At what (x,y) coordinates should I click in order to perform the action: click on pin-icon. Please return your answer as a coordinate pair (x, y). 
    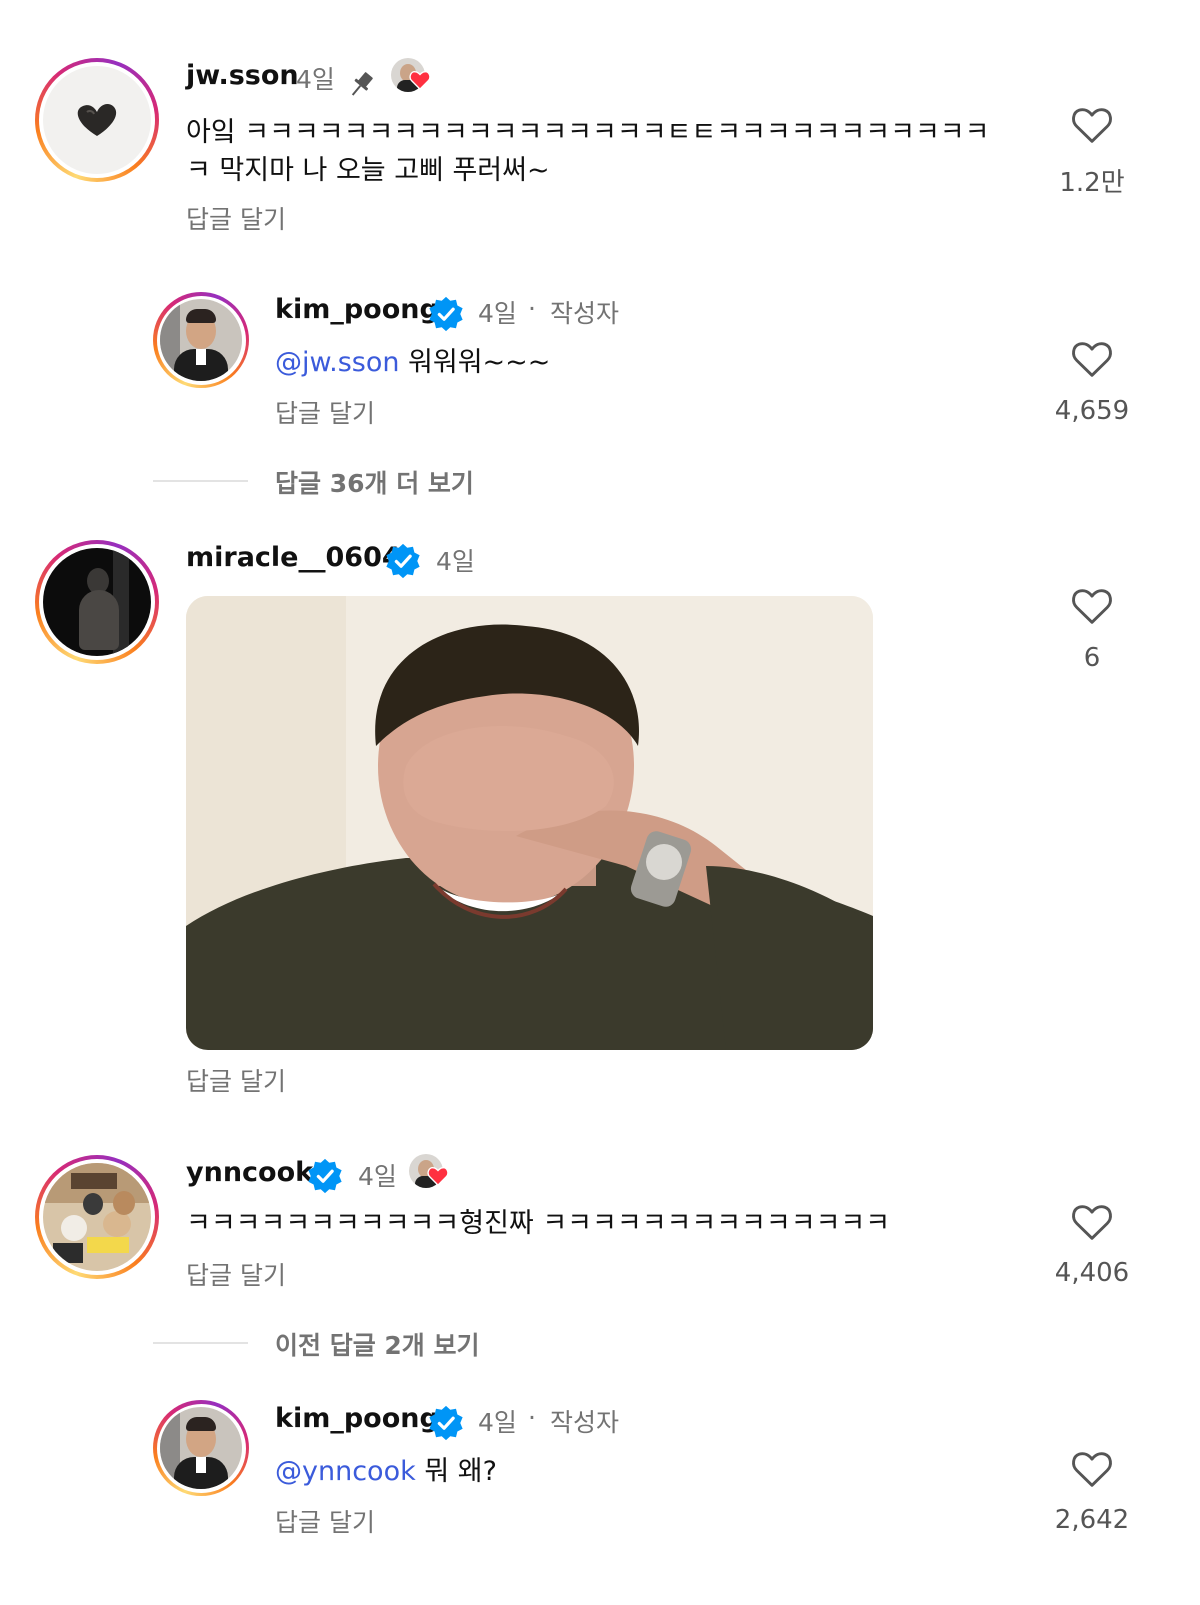
    Looking at the image, I should click on (362, 84).